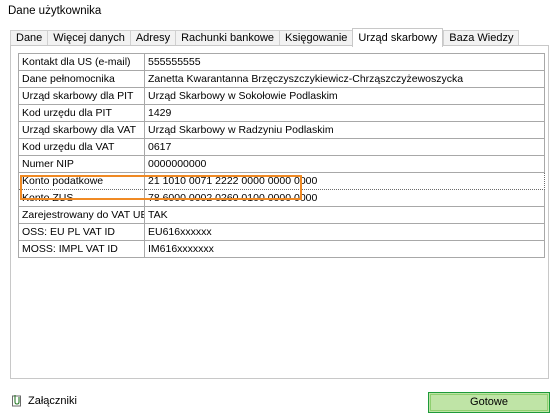 The height and width of the screenshot is (420, 560). I want to click on field-value-urzad-pit: Urząd Skarbowy w Sokołowie Podlaskim, so click(345, 96).